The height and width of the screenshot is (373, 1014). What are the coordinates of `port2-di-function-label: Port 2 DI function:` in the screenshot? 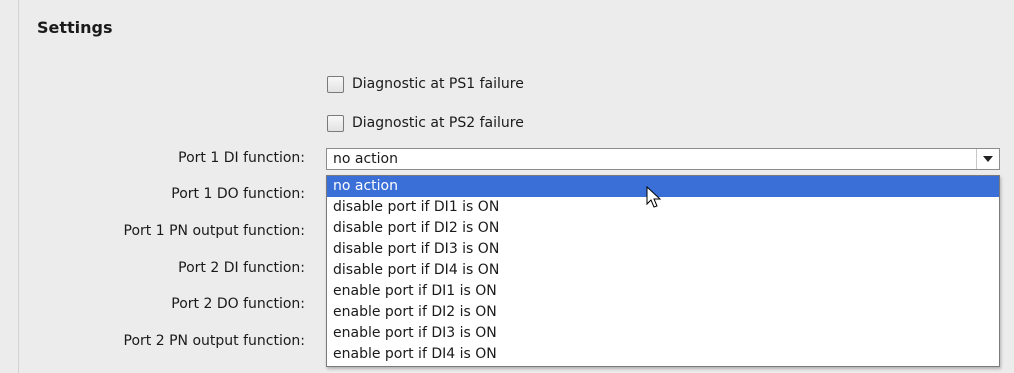 It's located at (241, 268).